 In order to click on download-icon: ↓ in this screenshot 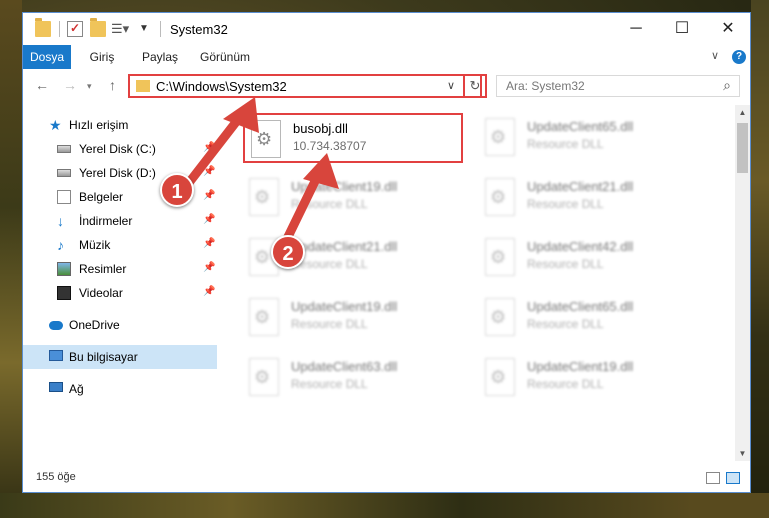, I will do `click(60, 221)`.